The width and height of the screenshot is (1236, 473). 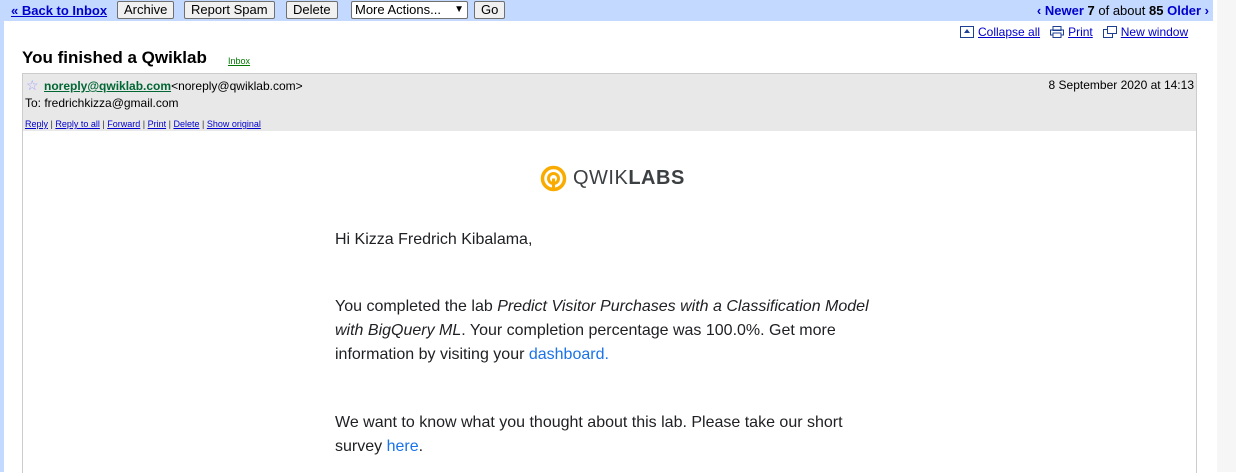 I want to click on go-button: Go, so click(x=490, y=10).